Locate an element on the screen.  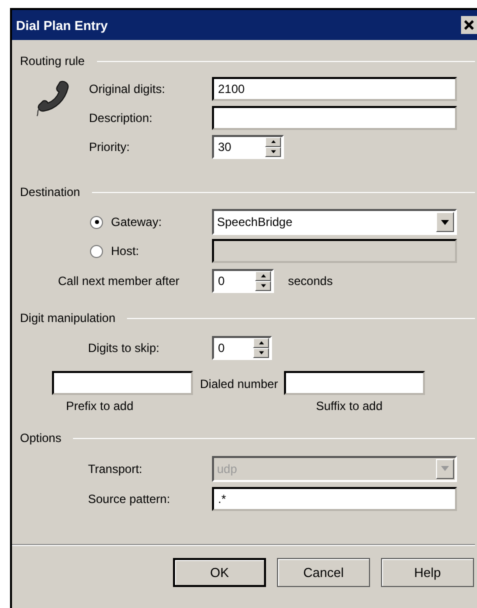
text-field: 2100 is located at coordinates (334, 88).